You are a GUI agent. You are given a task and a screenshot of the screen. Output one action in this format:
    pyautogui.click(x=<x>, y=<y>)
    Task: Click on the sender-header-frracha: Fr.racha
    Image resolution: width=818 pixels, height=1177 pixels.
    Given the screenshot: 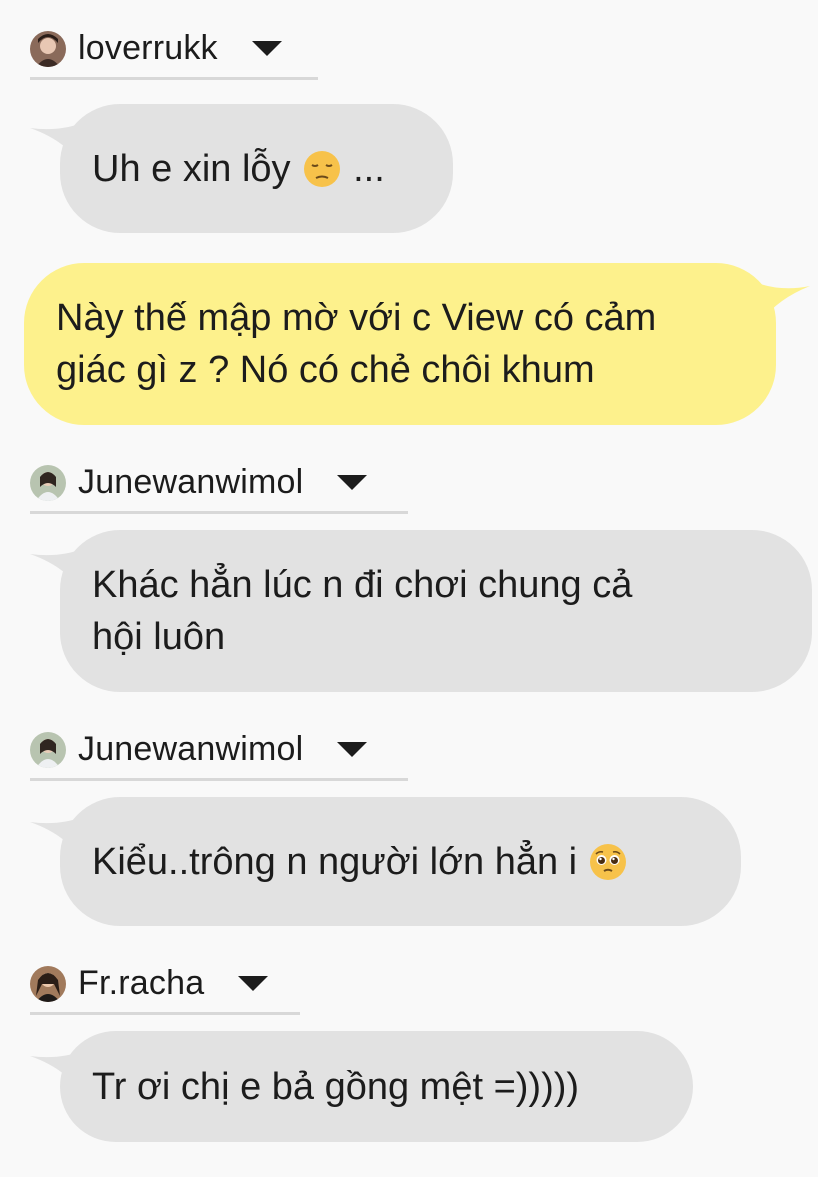 What is the action you would take?
    pyautogui.click(x=165, y=985)
    